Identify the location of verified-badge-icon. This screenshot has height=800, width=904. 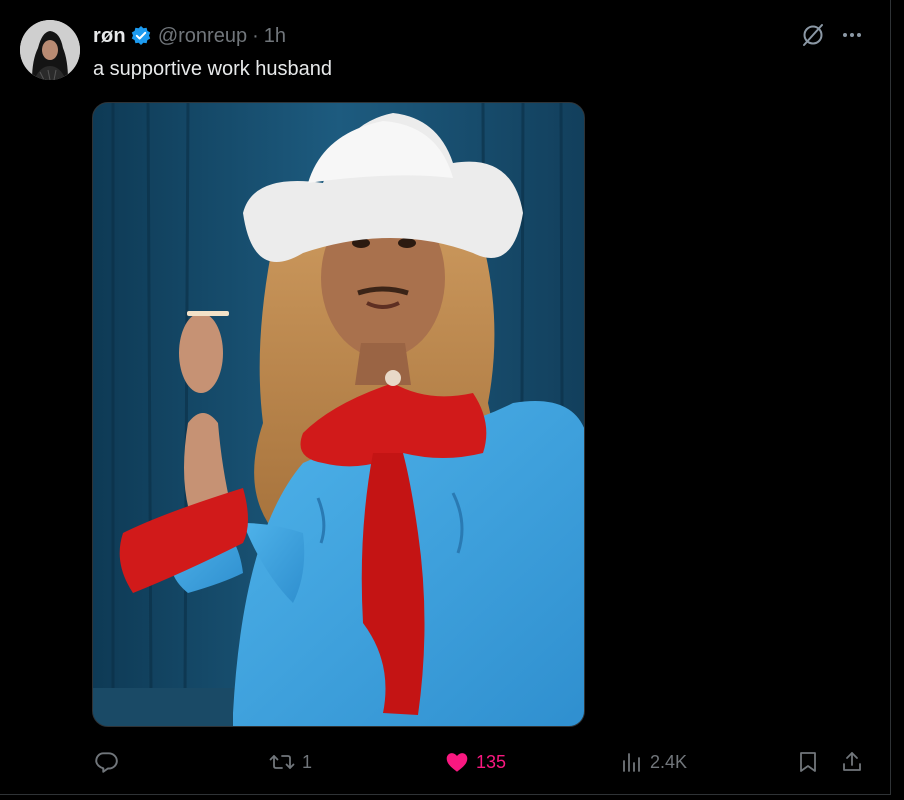
(141, 36).